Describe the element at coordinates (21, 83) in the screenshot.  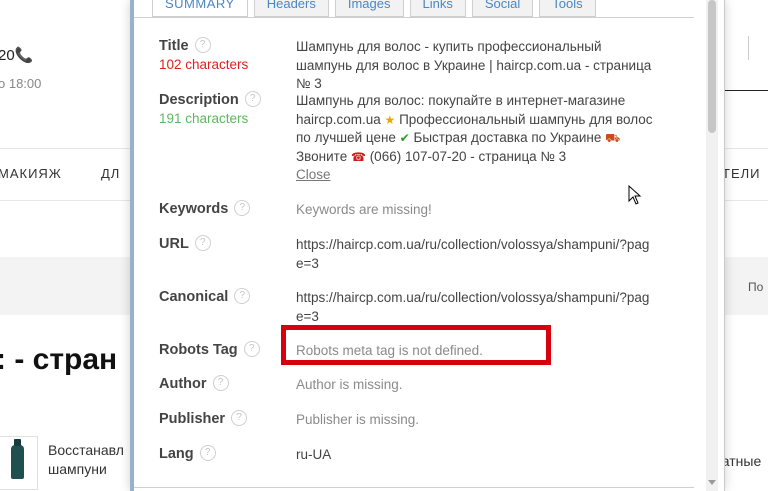
I see `working-hours: о 18:00` at that location.